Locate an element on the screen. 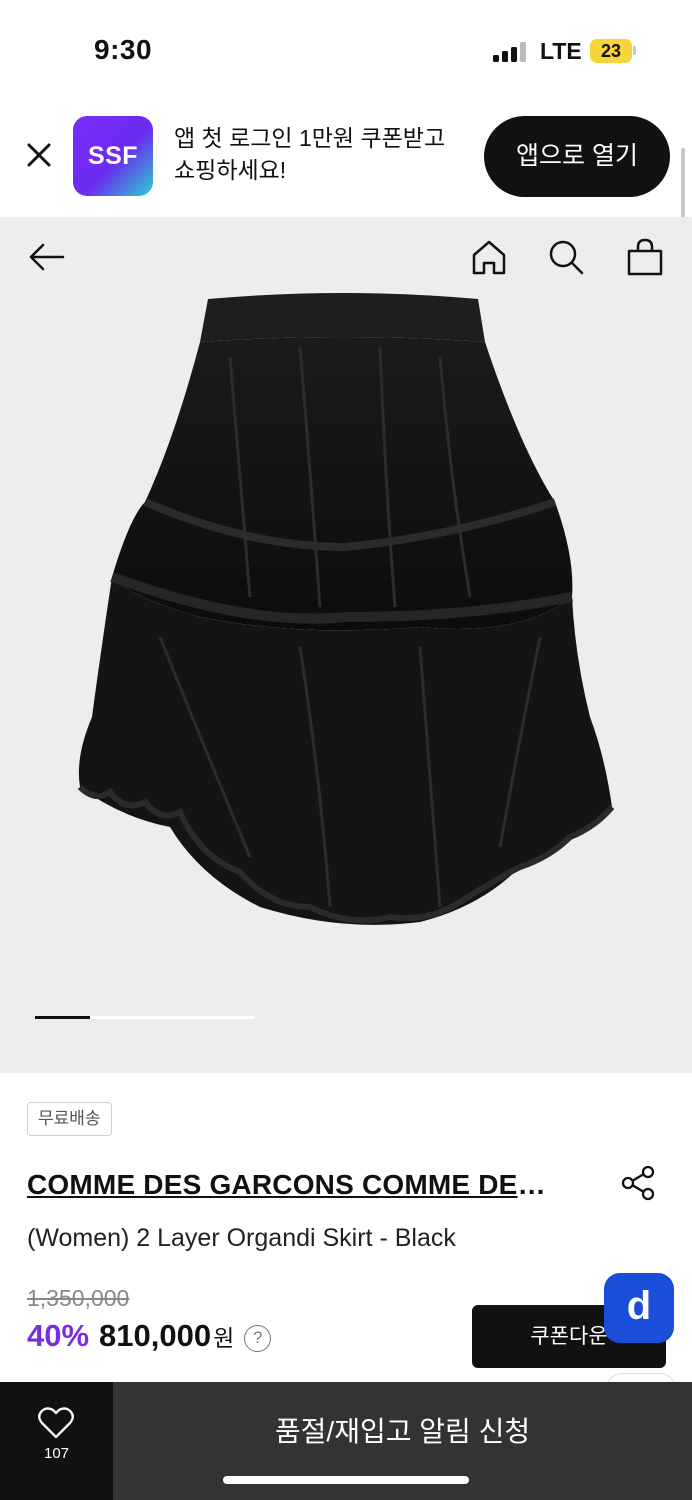  d-floating-button: d is located at coordinates (639, 1308).